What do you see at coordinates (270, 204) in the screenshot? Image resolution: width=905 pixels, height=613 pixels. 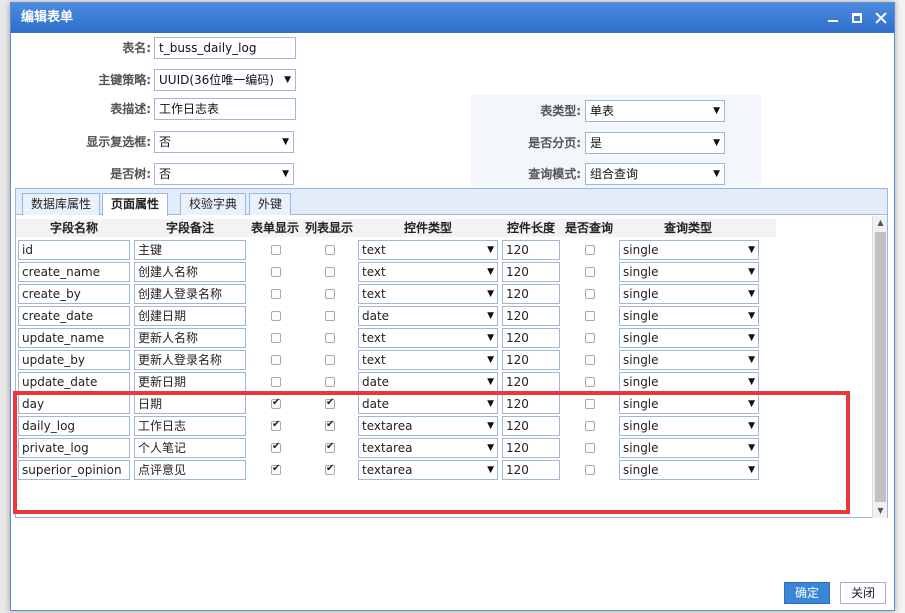 I see `tab-foreign-key: 外键` at bounding box center [270, 204].